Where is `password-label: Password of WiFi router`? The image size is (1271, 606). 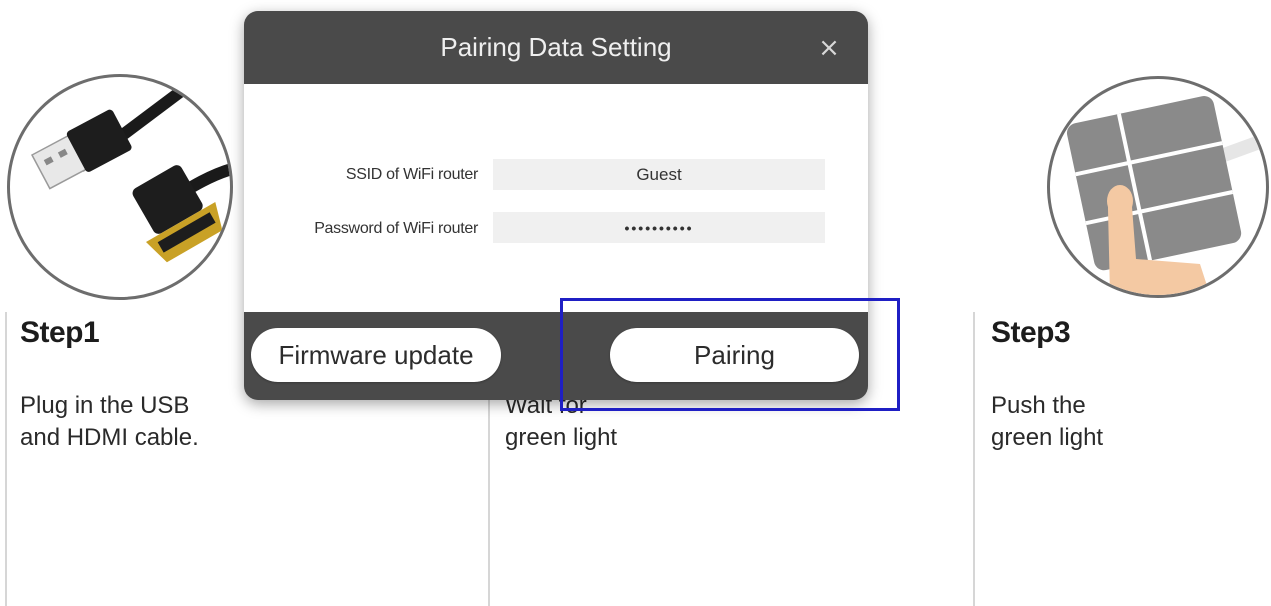 password-label: Password of WiFi router is located at coordinates (396, 228).